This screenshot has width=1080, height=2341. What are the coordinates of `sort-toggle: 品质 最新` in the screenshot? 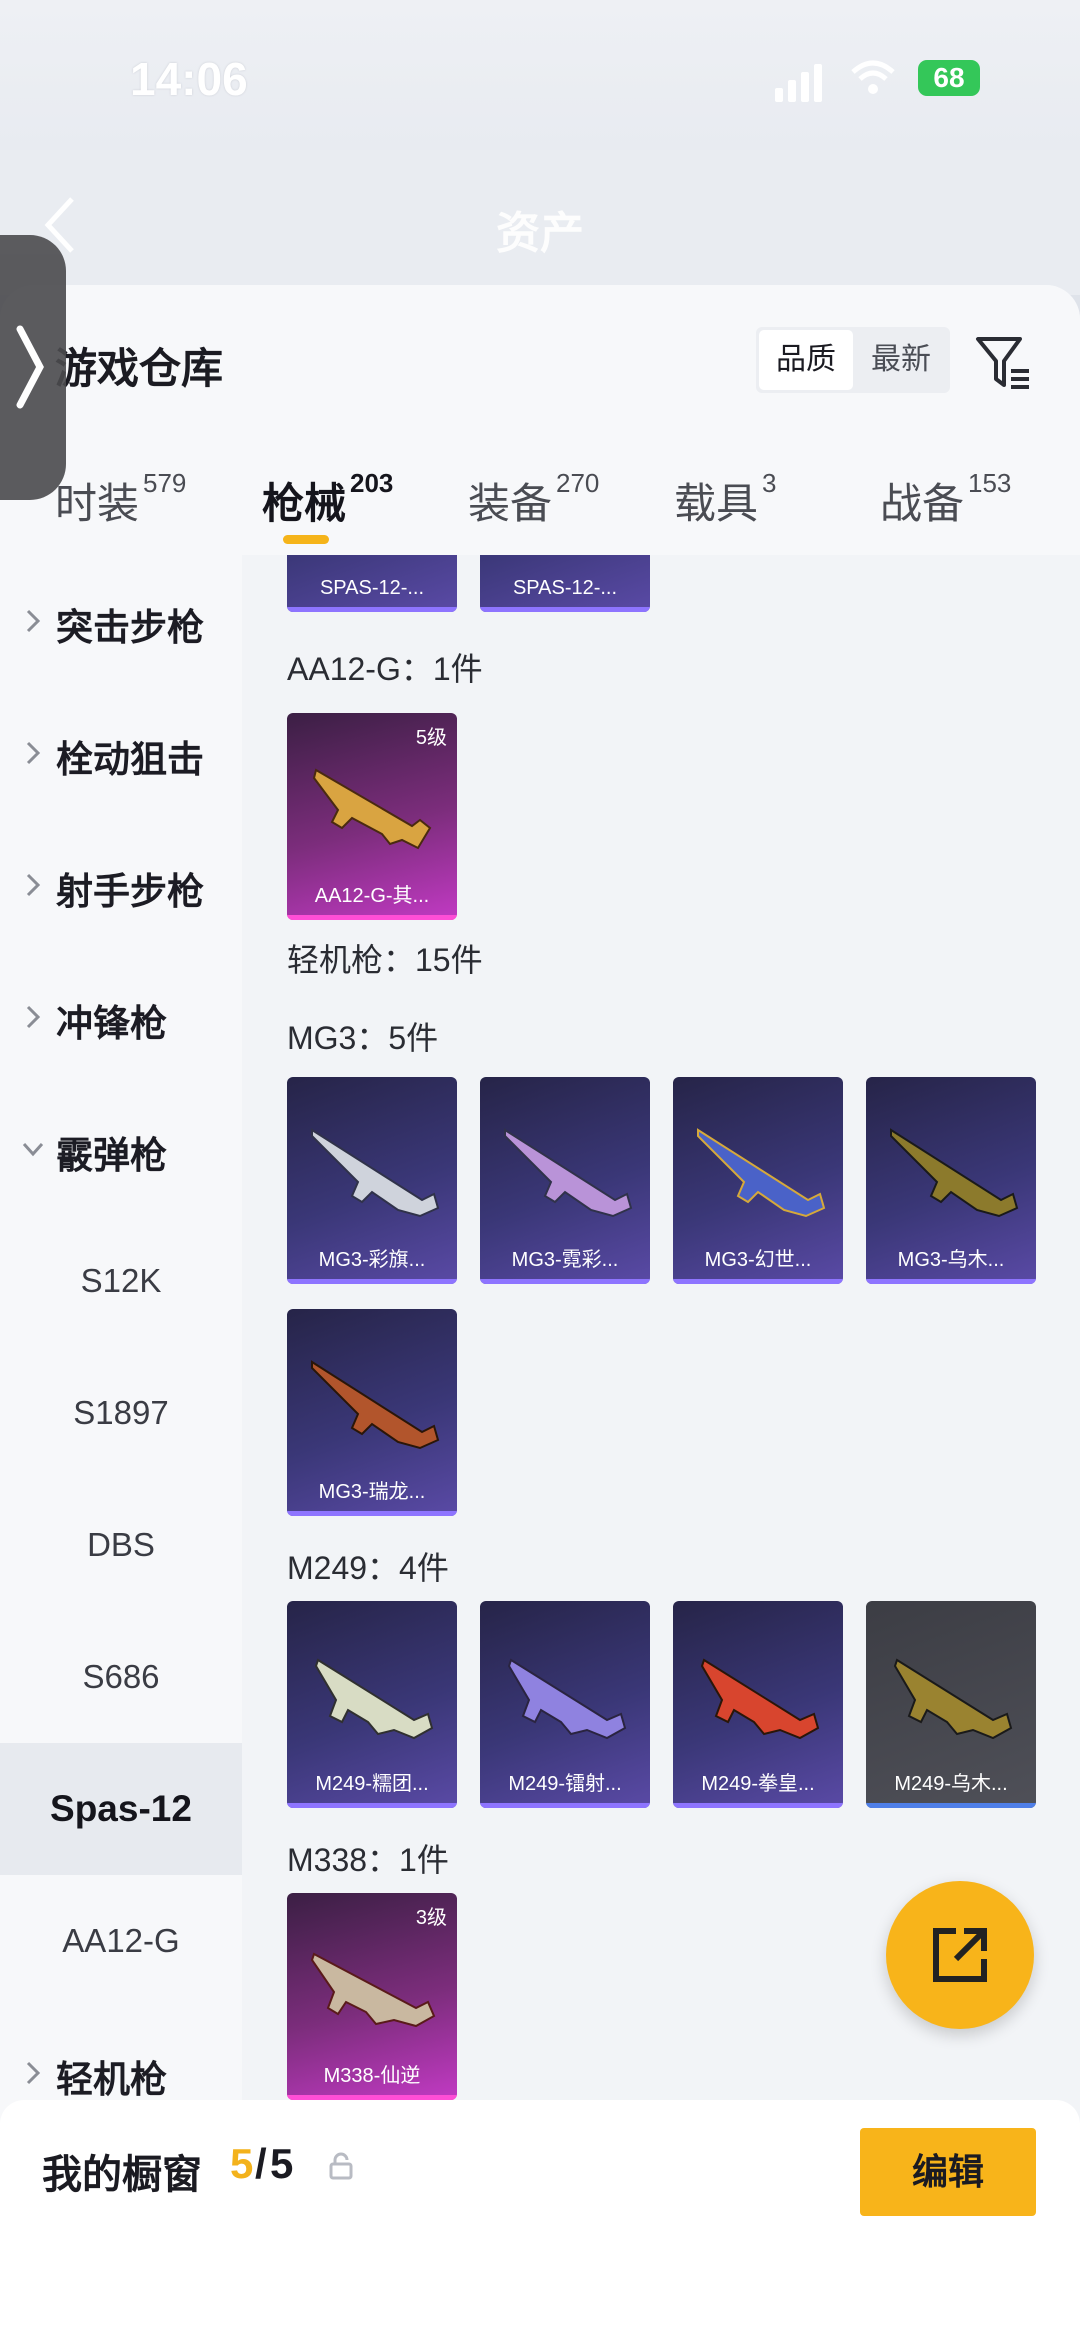 It's located at (853, 360).